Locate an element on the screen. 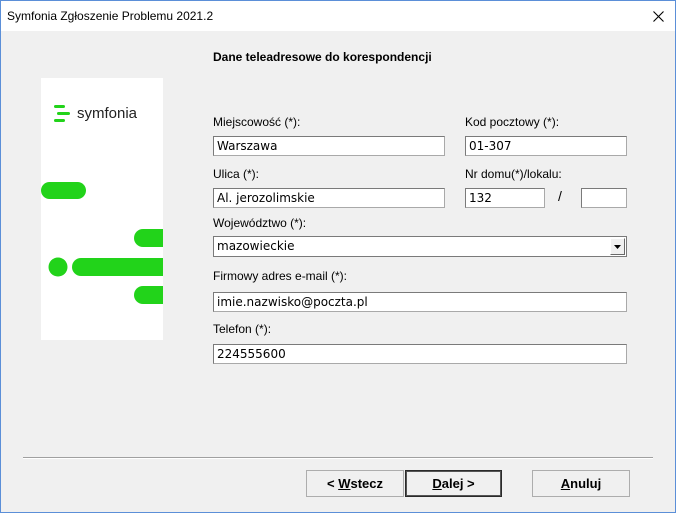  street-input is located at coordinates (329, 198).